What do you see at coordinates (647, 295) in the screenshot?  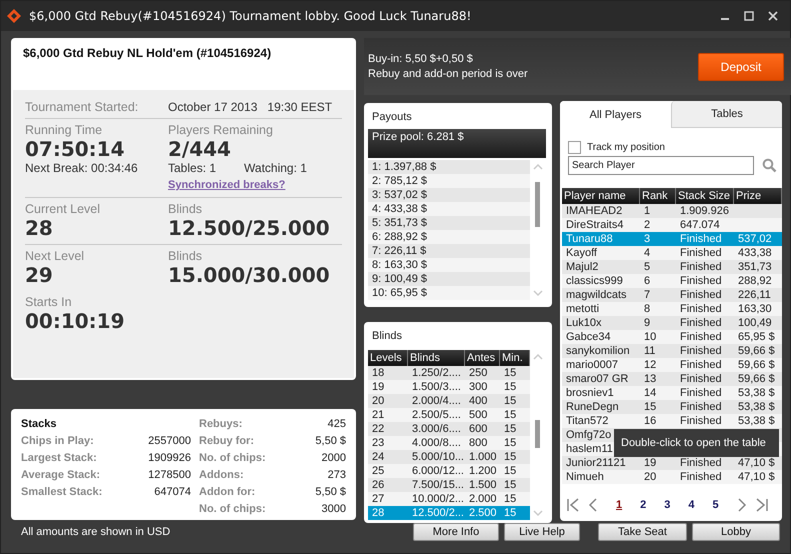 I see `table-cell-text: 7` at bounding box center [647, 295].